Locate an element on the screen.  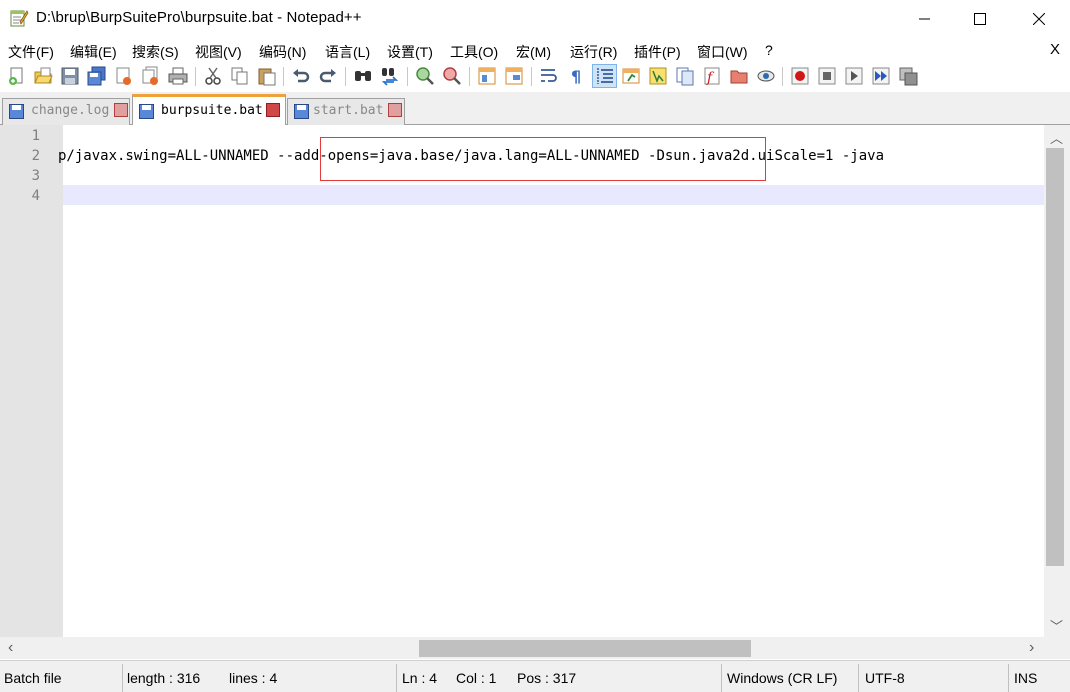
status-eol: Windows (CR LF) is located at coordinates (782, 678).